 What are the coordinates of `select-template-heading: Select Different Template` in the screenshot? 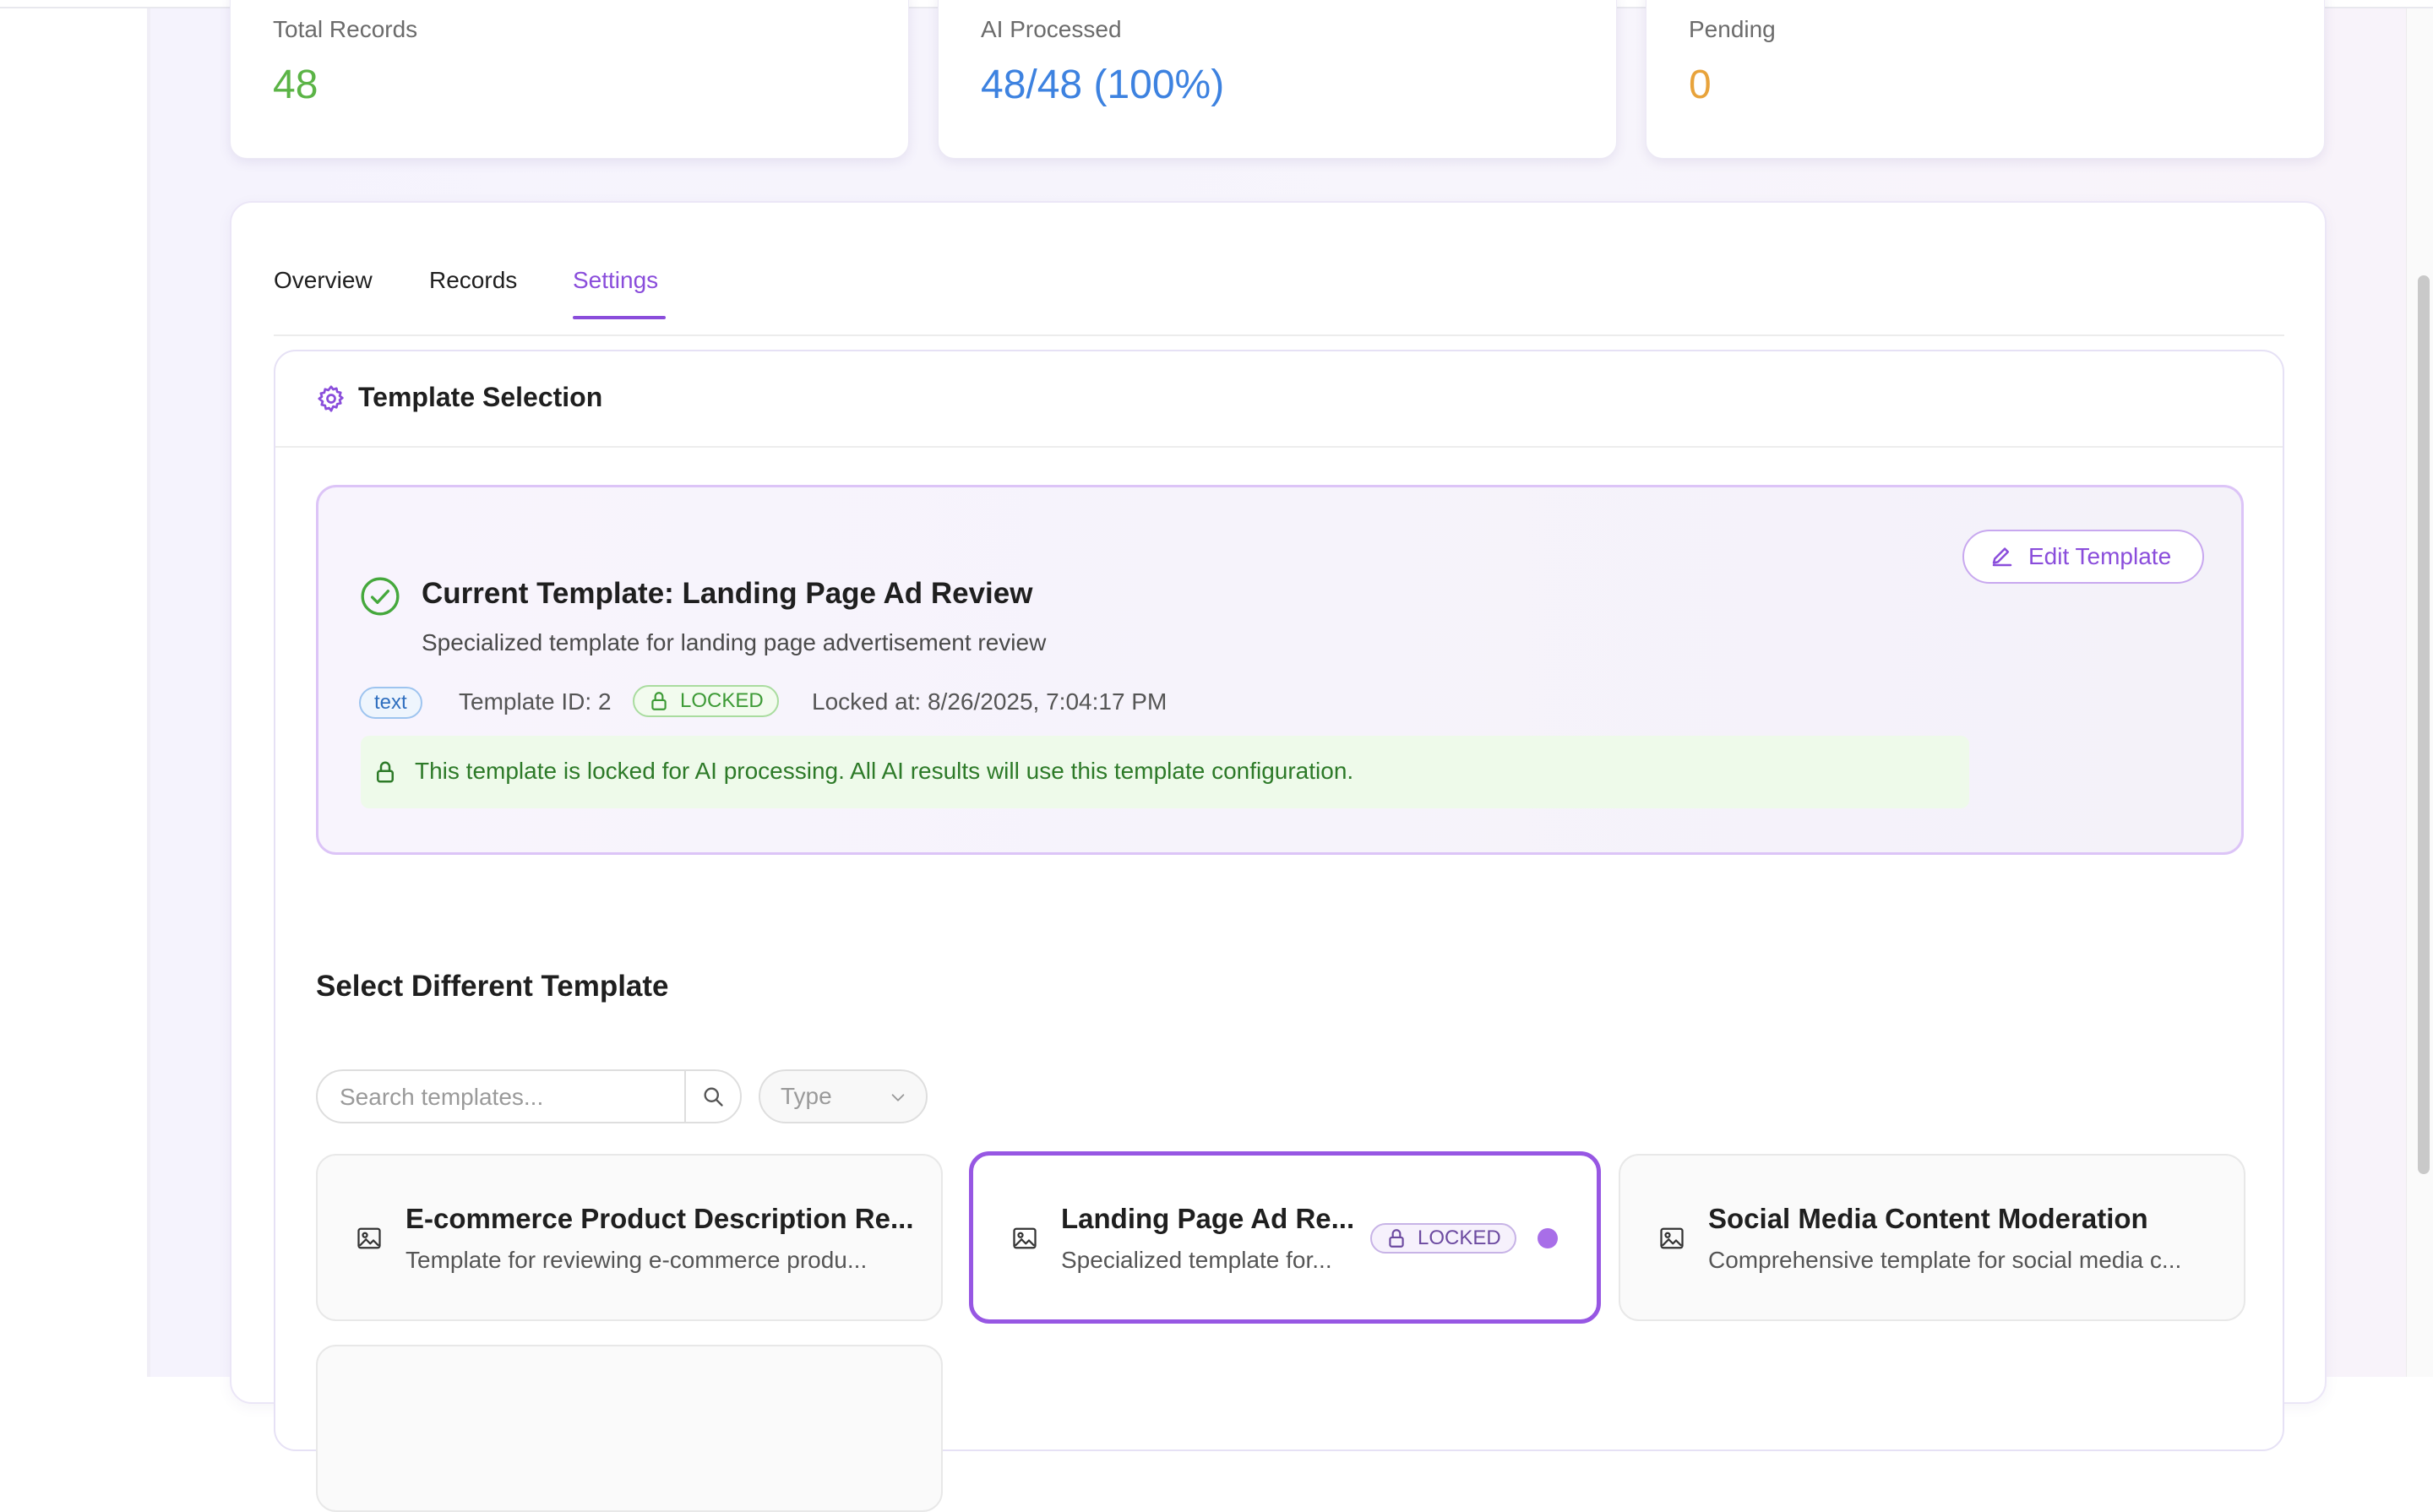 It's located at (493, 987).